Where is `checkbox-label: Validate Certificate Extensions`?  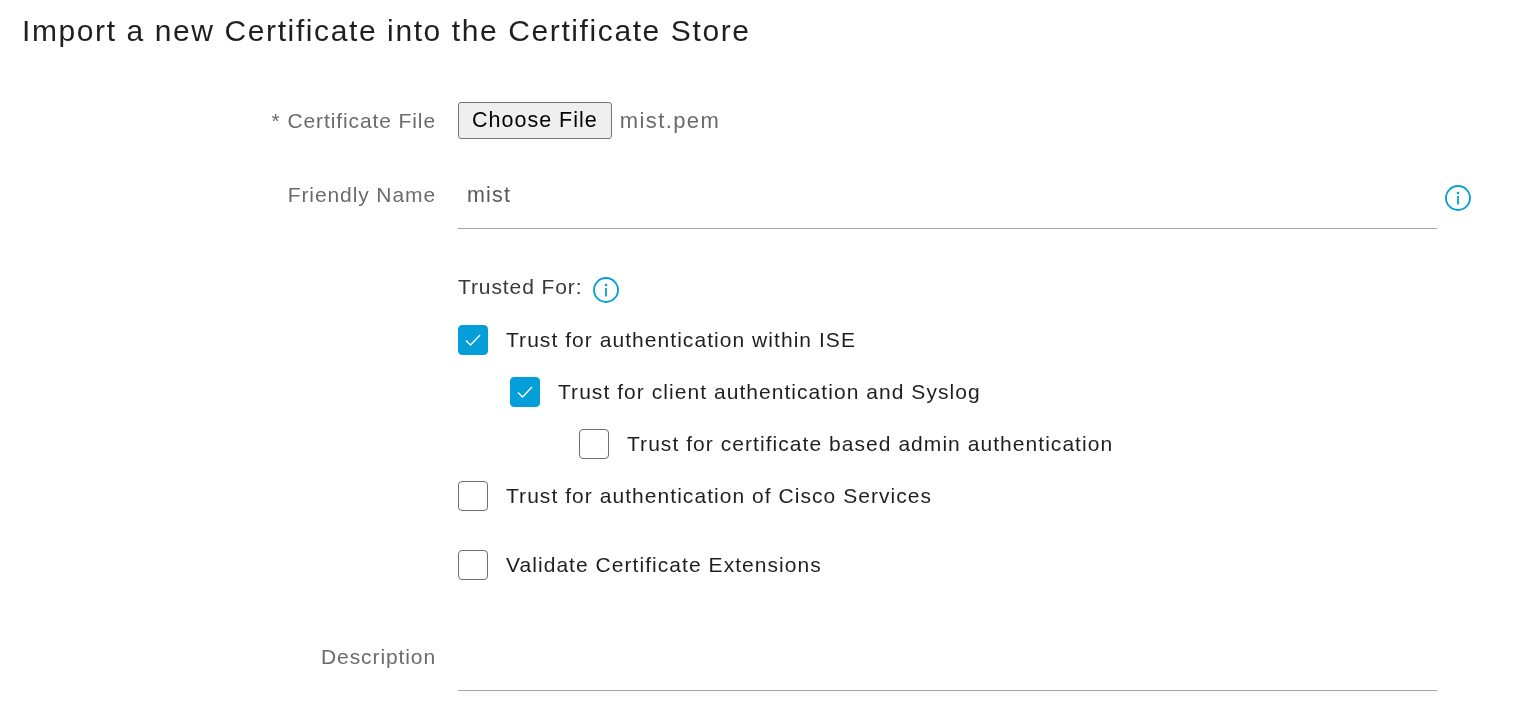
checkbox-label: Validate Certificate Extensions is located at coordinates (664, 565).